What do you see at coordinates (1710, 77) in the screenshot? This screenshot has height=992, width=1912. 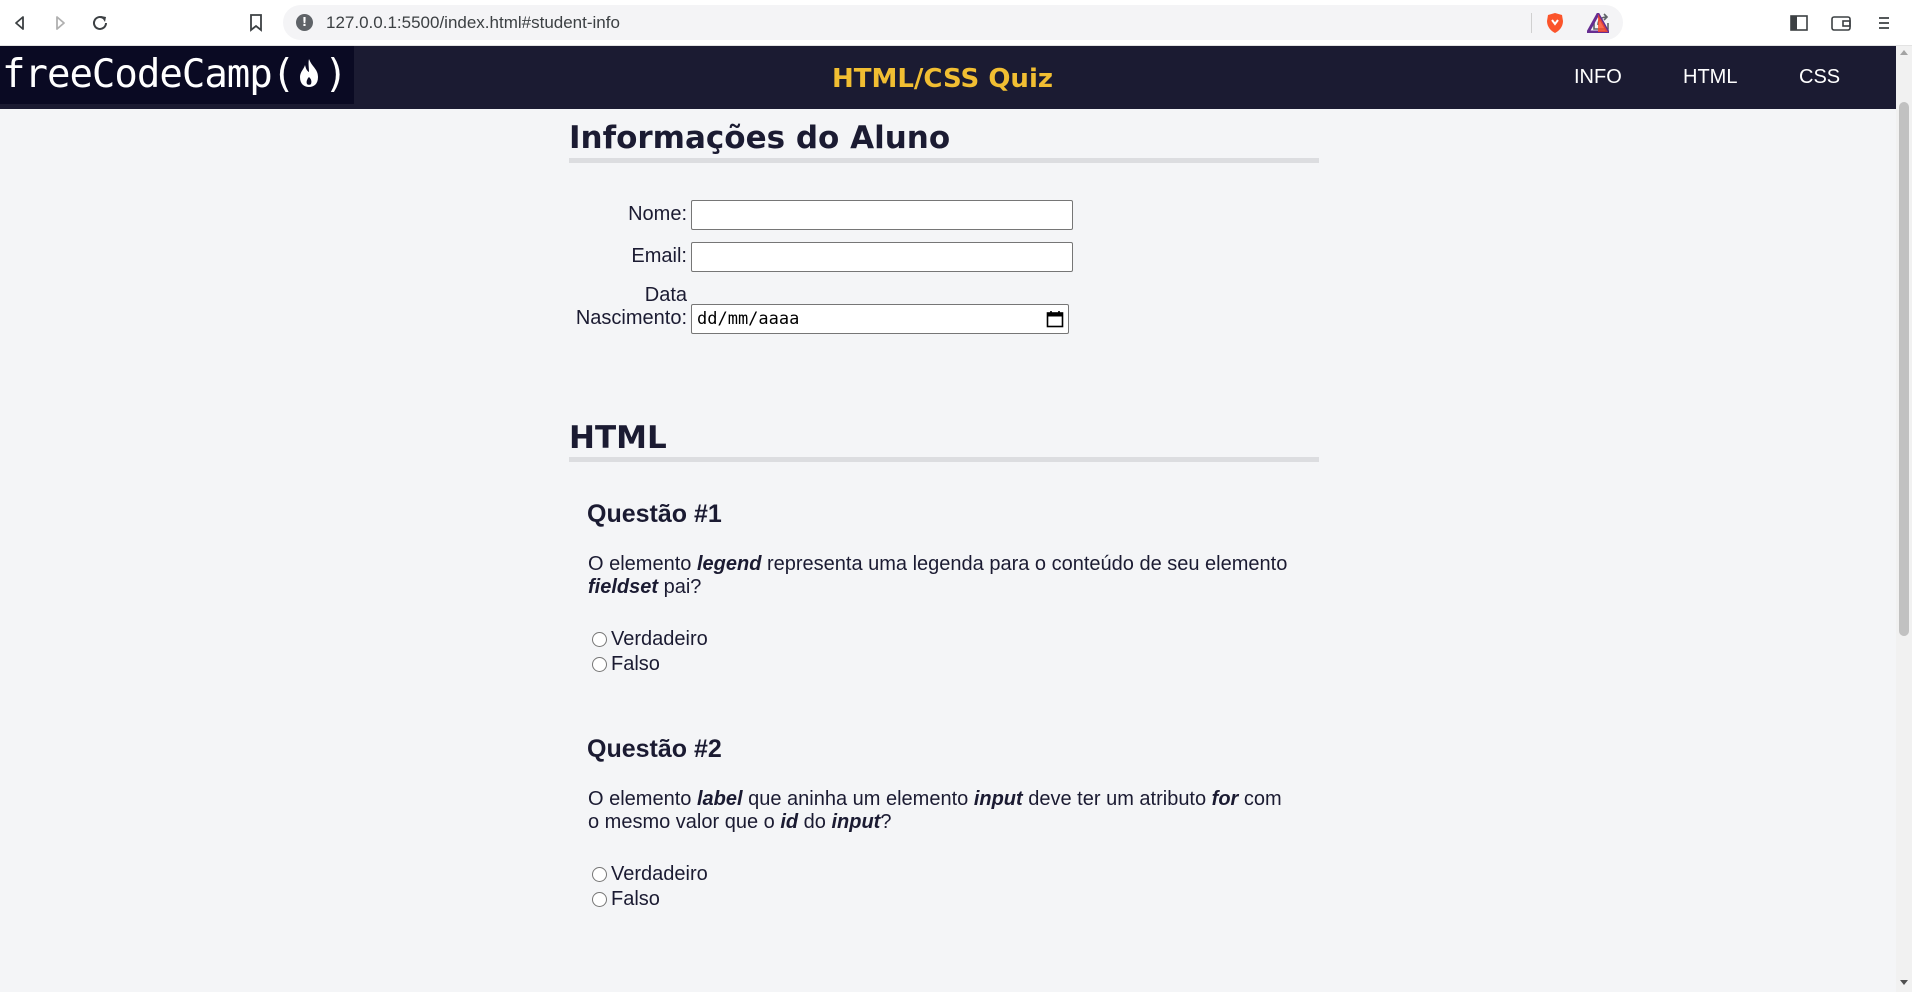 I see `nav-link-html: HTML` at bounding box center [1710, 77].